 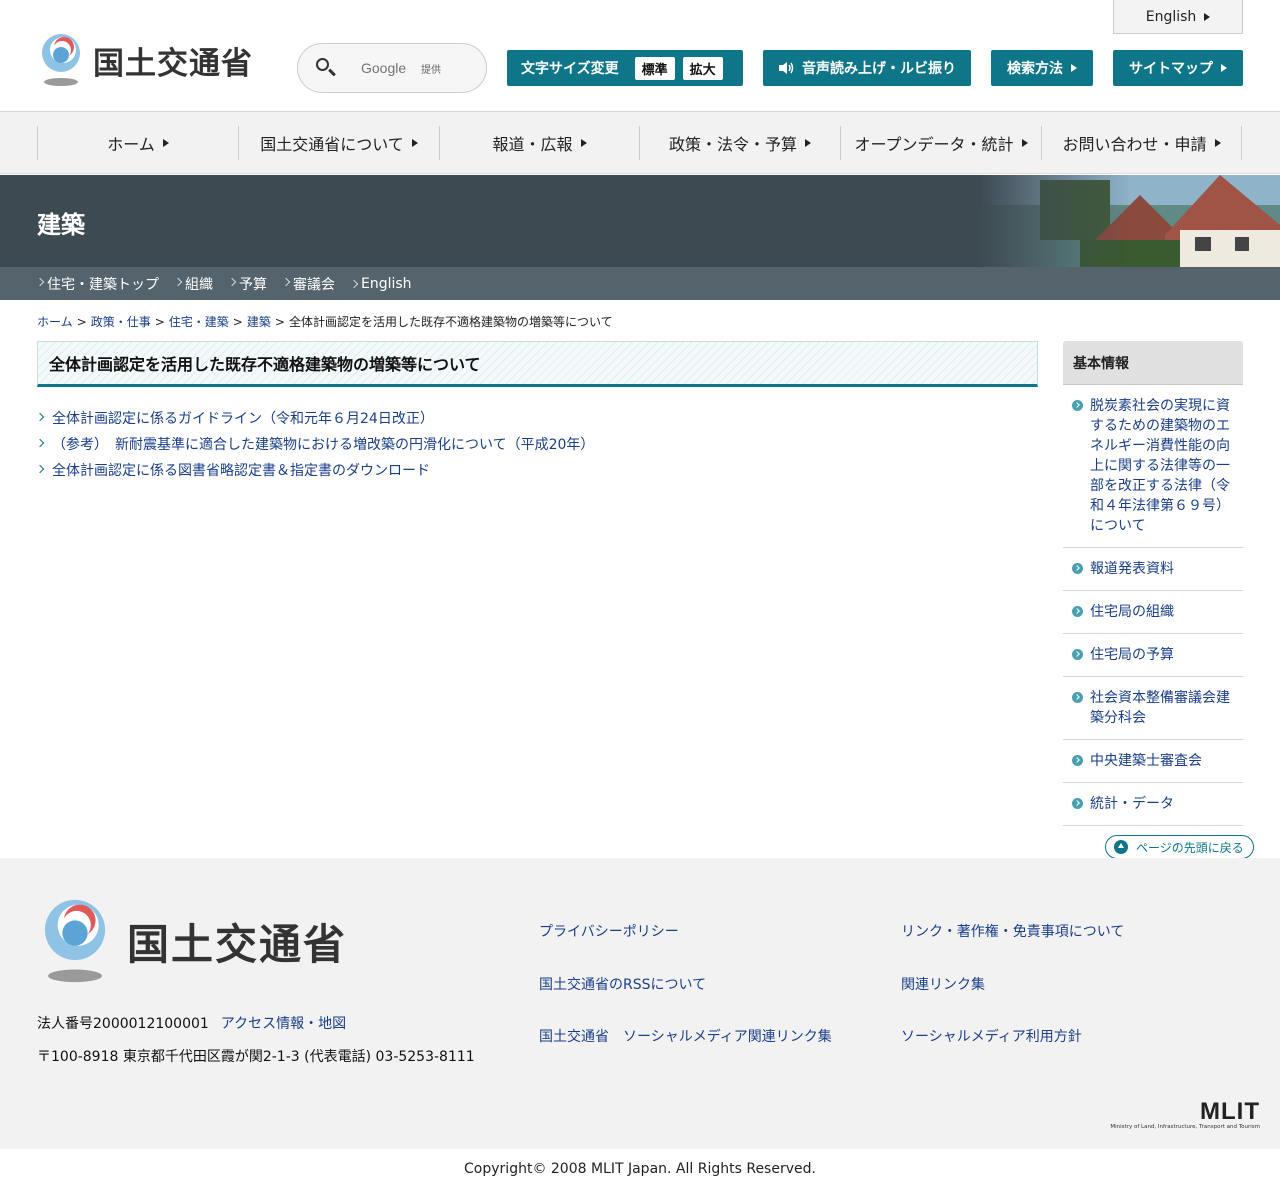 I want to click on font-size-control: 文字サイズ変更 標準 拡大, so click(x=625, y=68).